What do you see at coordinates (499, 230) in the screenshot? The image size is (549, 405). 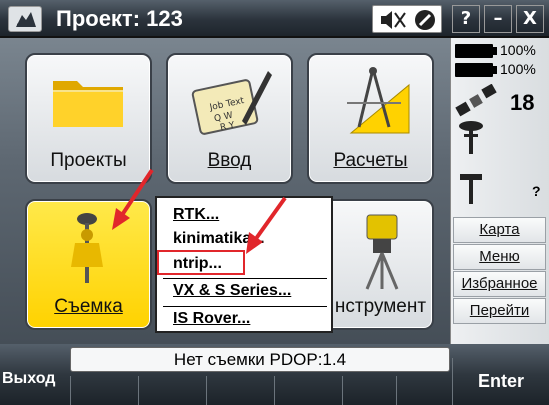 I see `map-button: Карта` at bounding box center [499, 230].